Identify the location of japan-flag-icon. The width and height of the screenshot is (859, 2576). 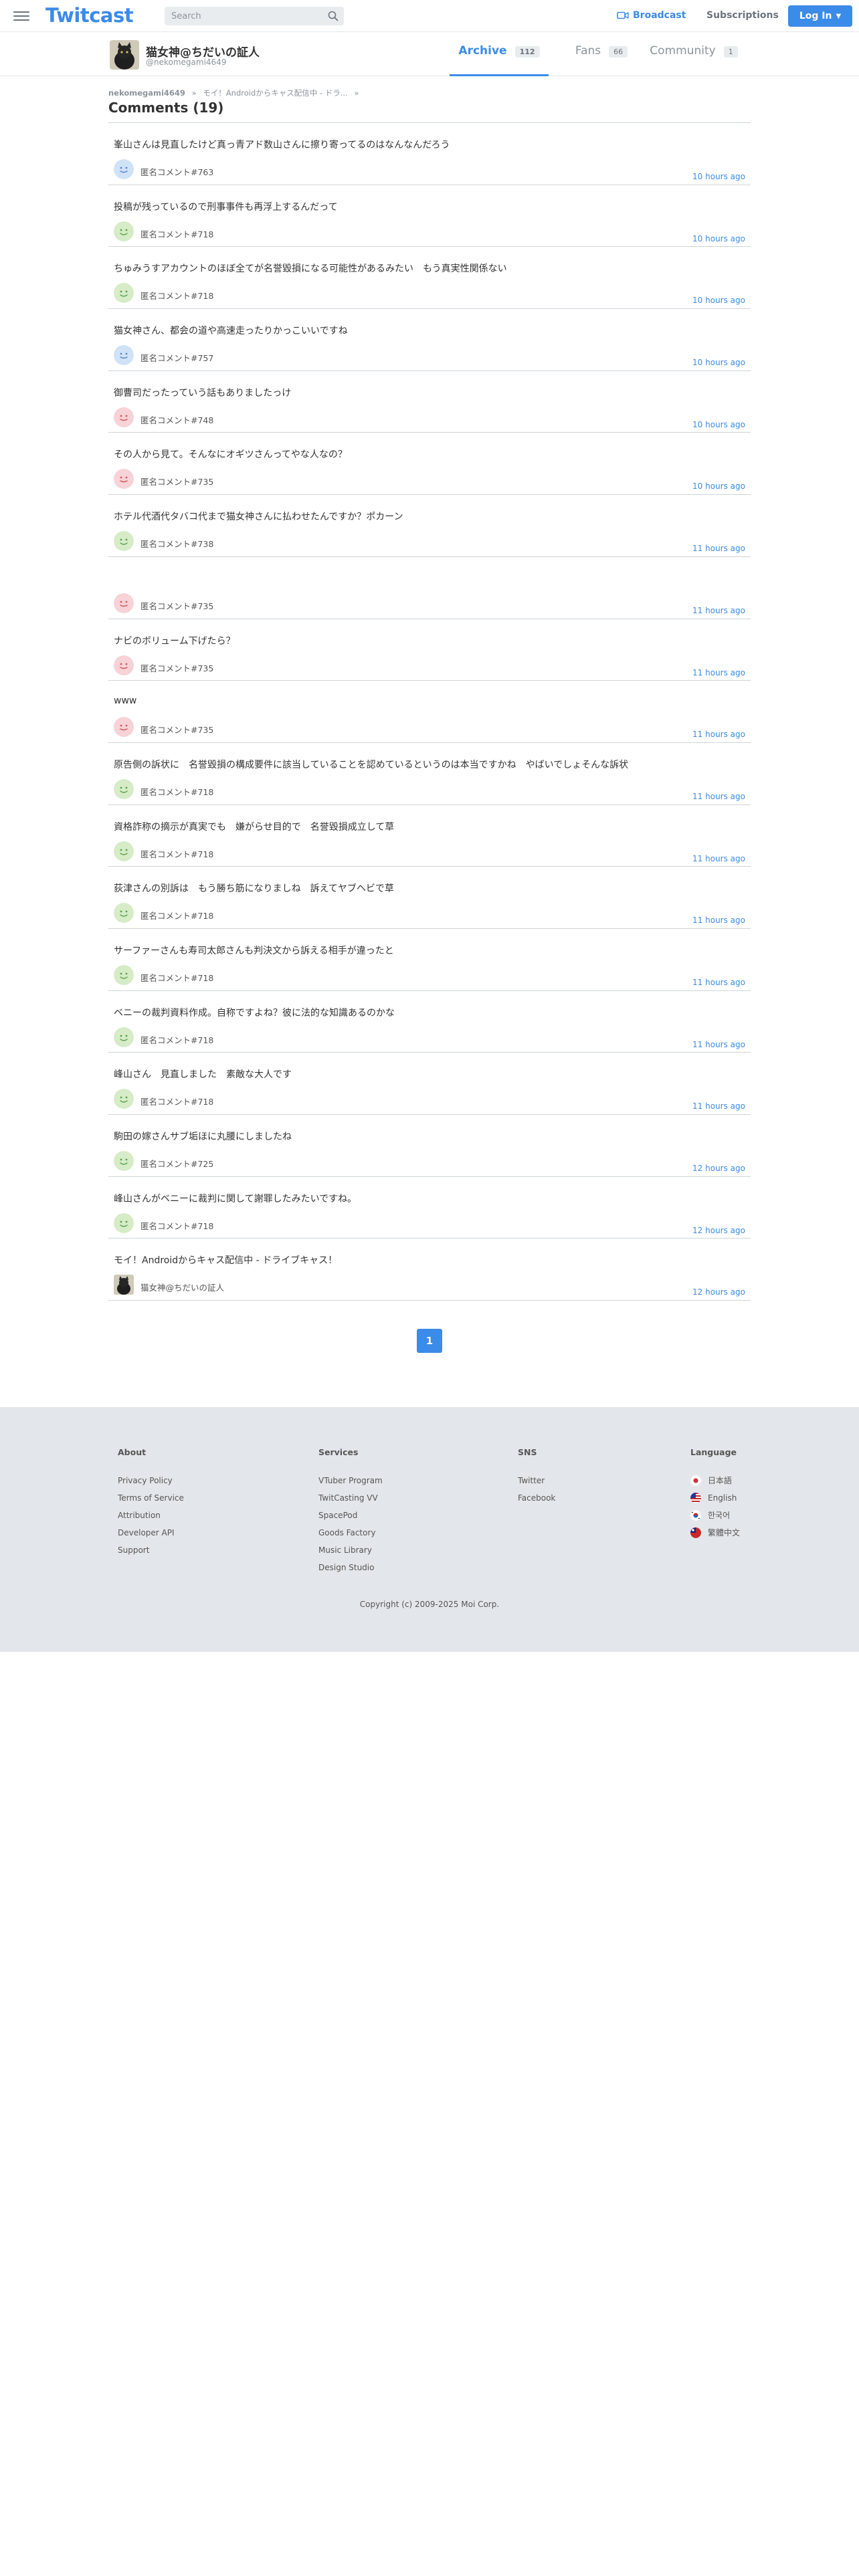
(696, 1481).